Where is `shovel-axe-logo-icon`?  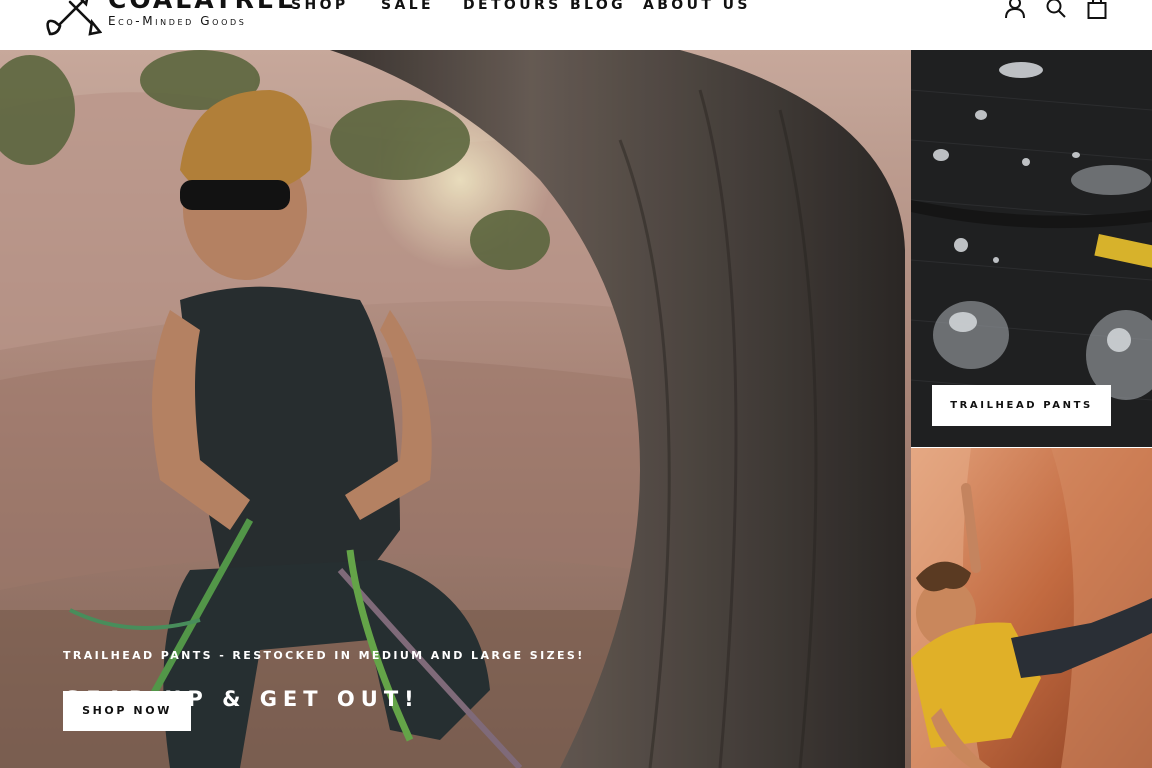
shovel-axe-logo-icon is located at coordinates (74, 18).